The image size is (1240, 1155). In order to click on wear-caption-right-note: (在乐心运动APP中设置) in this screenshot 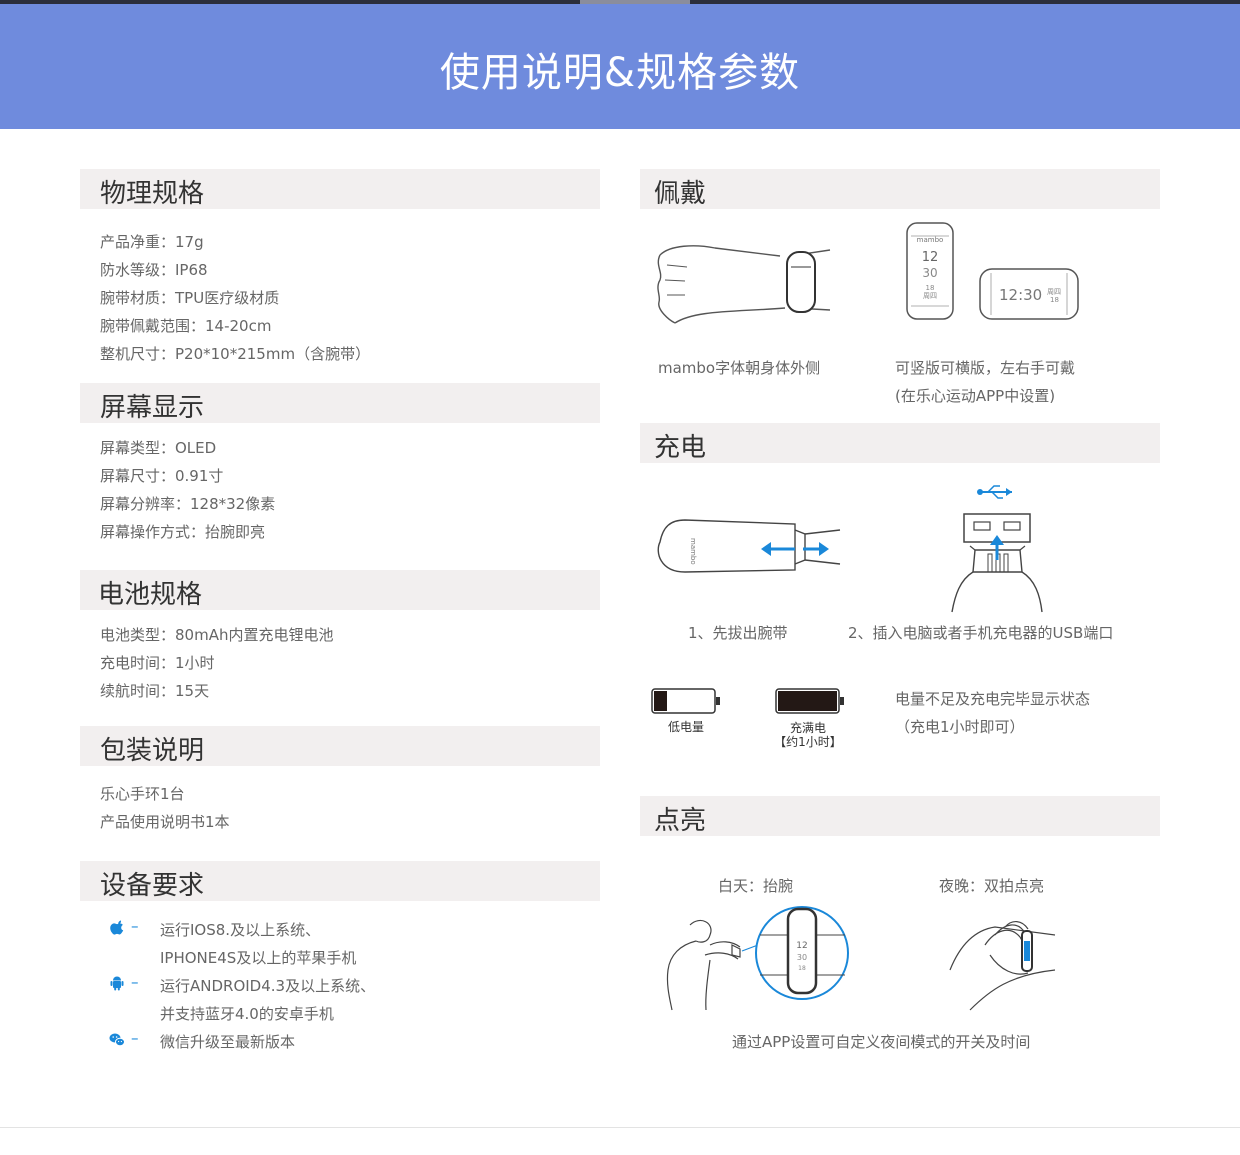, I will do `click(975, 396)`.